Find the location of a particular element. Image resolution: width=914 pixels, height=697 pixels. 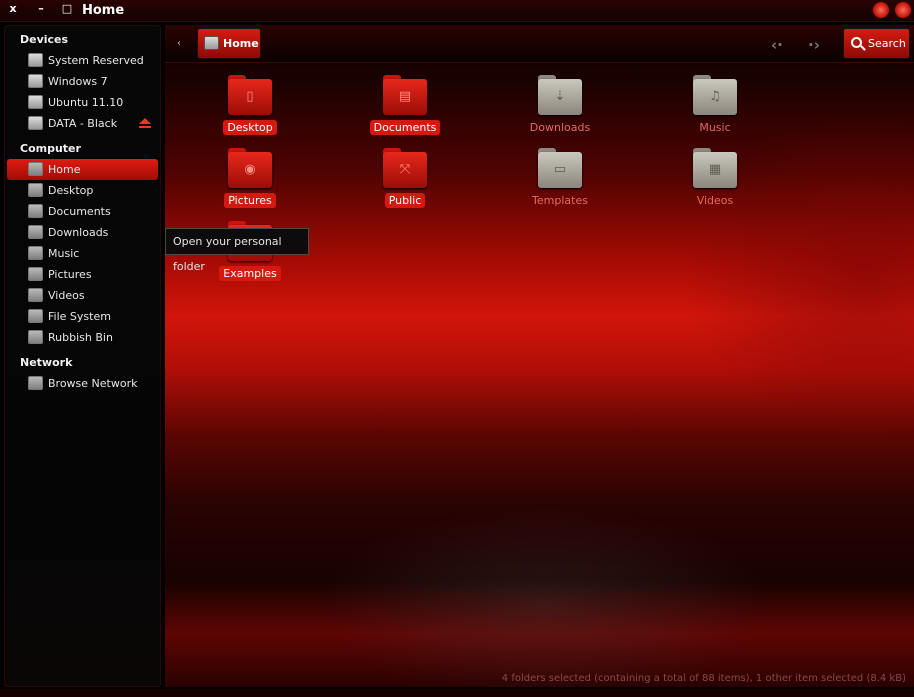

sidebar-item-label: Ubuntu 11.10 is located at coordinates (86, 102).